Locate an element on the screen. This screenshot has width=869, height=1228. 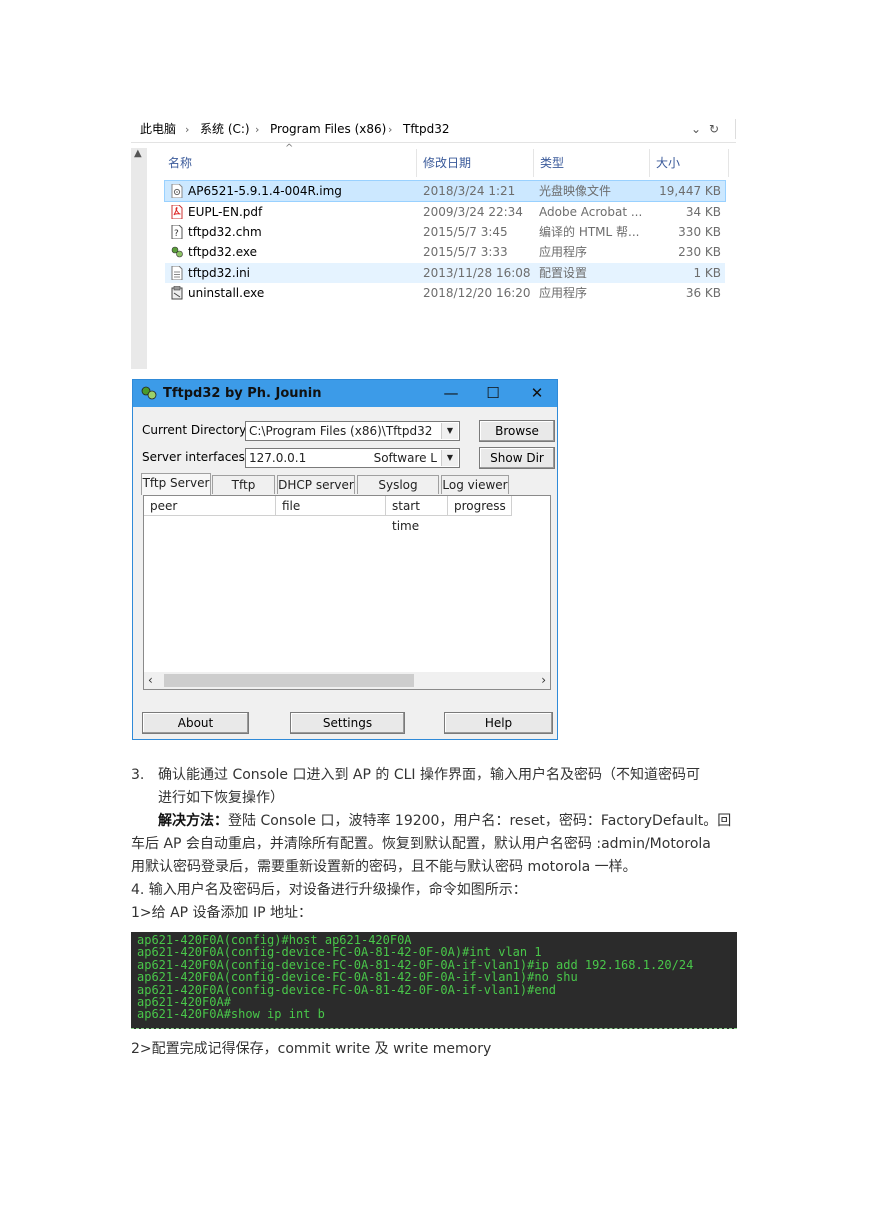
file-modified: 2015/5/7 3:33 is located at coordinates (465, 252).